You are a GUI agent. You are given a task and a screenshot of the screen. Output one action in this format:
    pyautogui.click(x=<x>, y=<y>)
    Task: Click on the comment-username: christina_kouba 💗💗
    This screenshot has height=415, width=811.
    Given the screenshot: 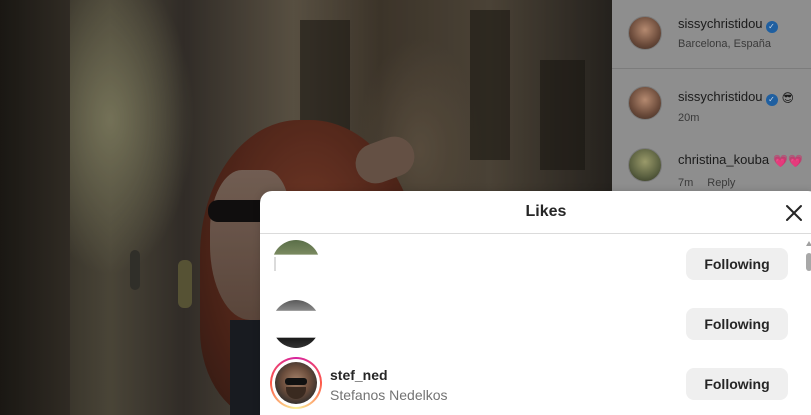 What is the action you would take?
    pyautogui.click(x=740, y=160)
    